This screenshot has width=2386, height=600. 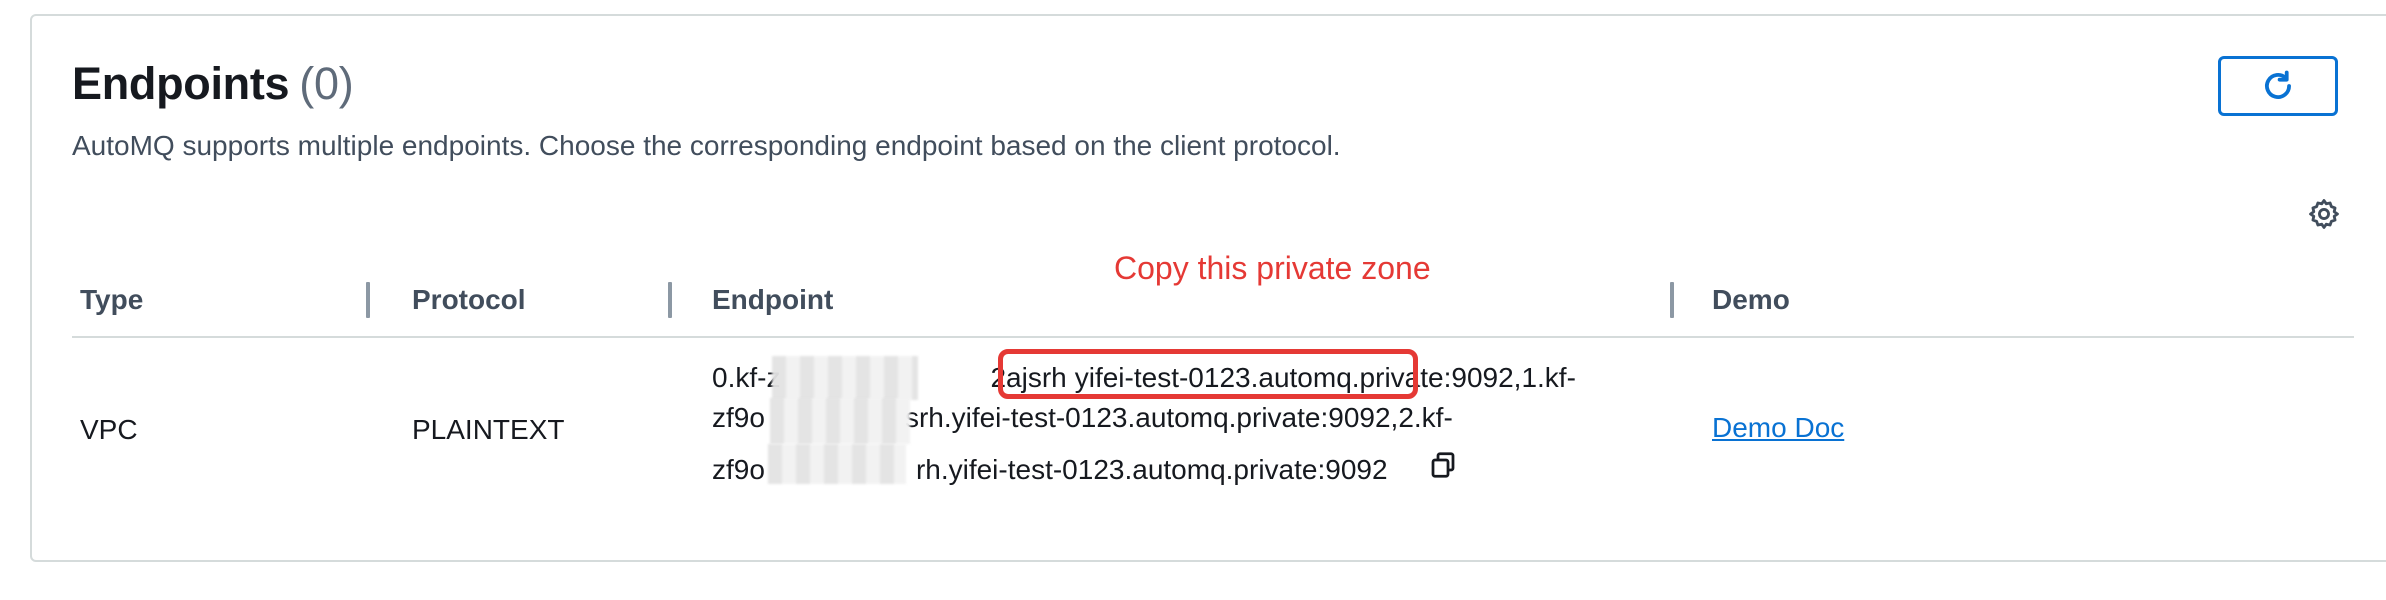 I want to click on annotation-label: Copy this private zone, so click(x=1272, y=268).